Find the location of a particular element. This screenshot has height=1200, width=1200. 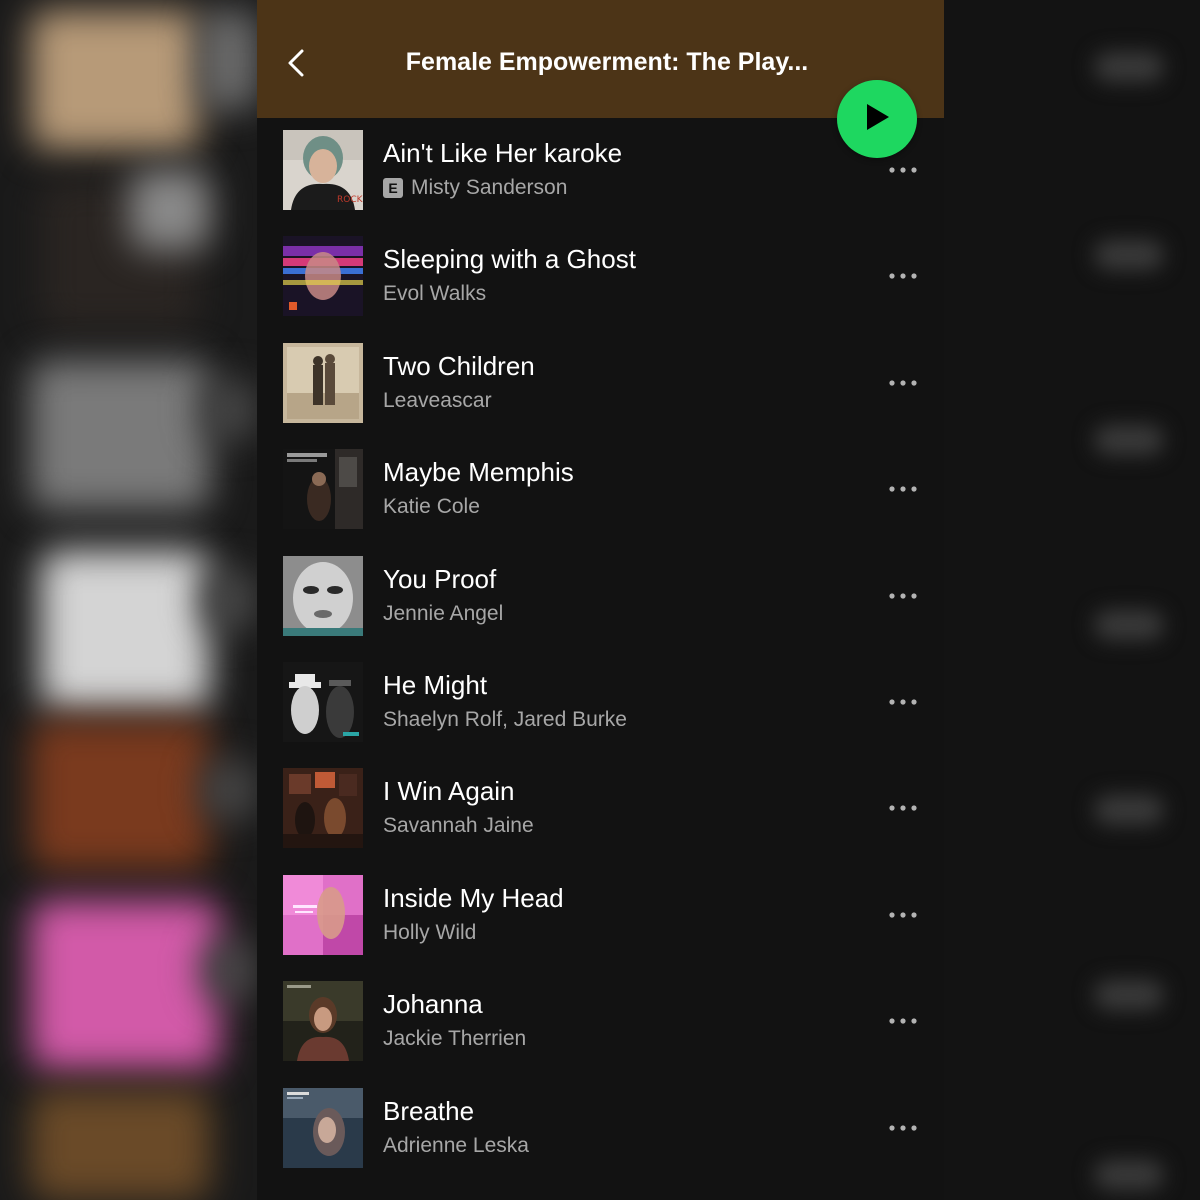

track-row: Inside My Head Holly Wild is located at coordinates (600, 916).